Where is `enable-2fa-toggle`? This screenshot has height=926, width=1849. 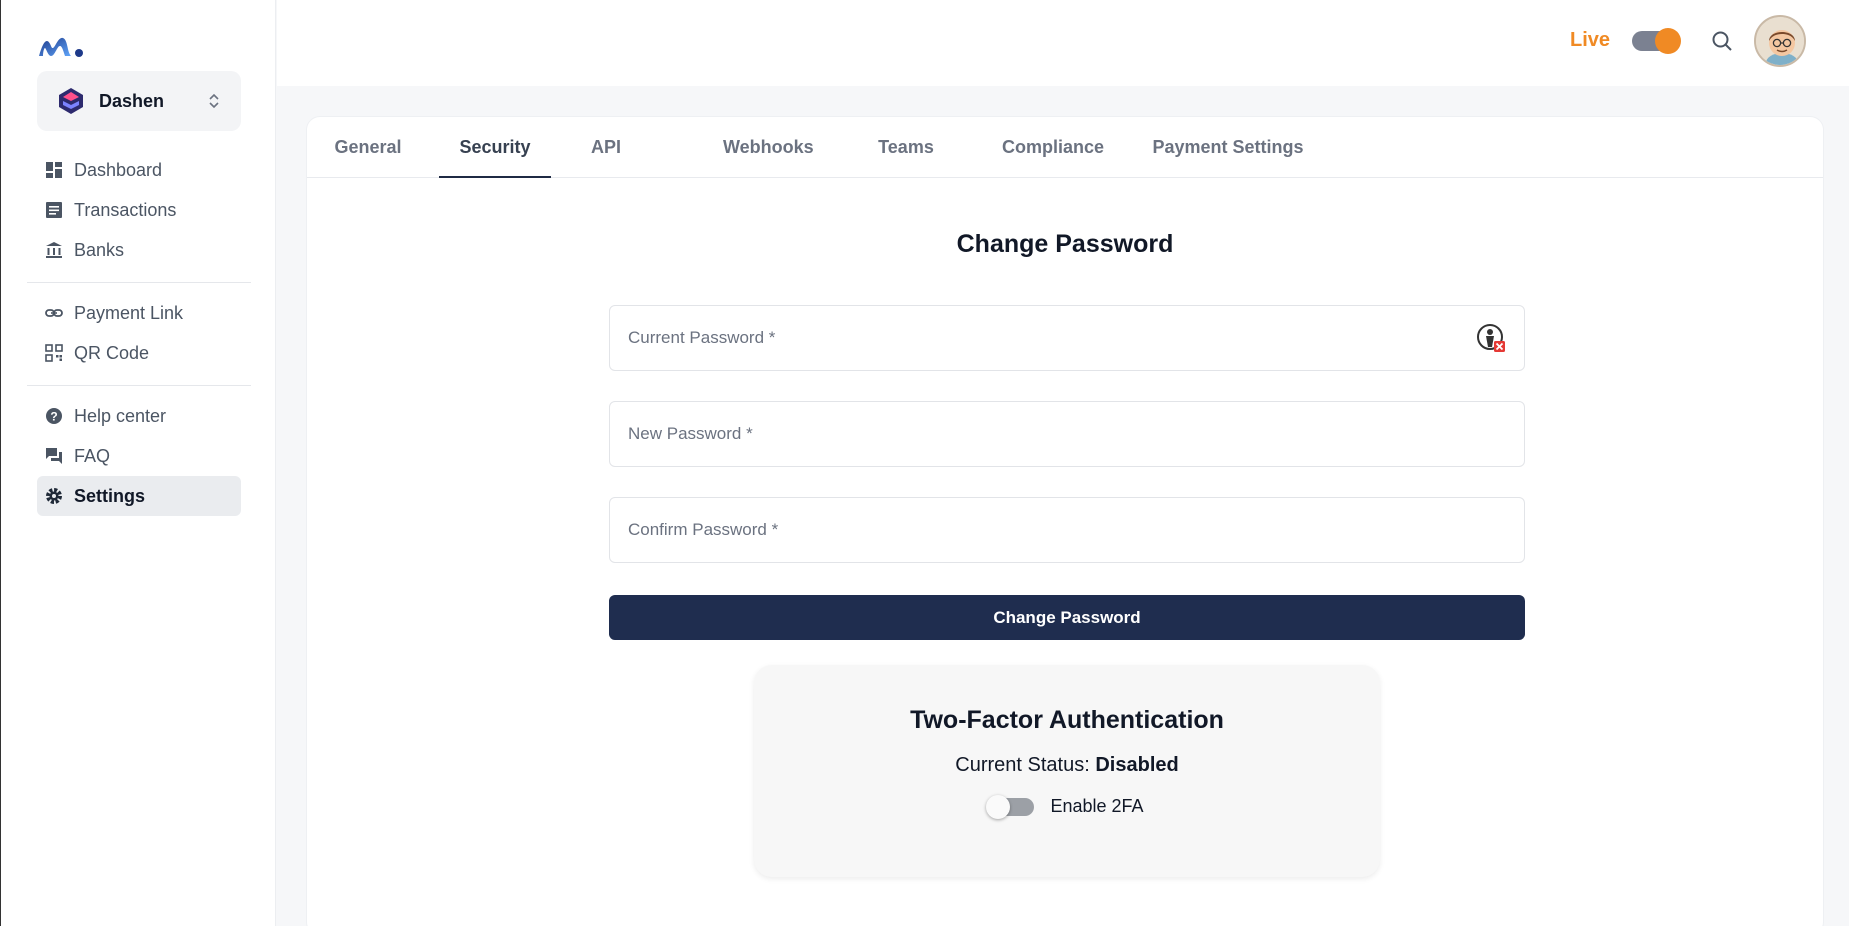 enable-2fa-toggle is located at coordinates (1010, 806).